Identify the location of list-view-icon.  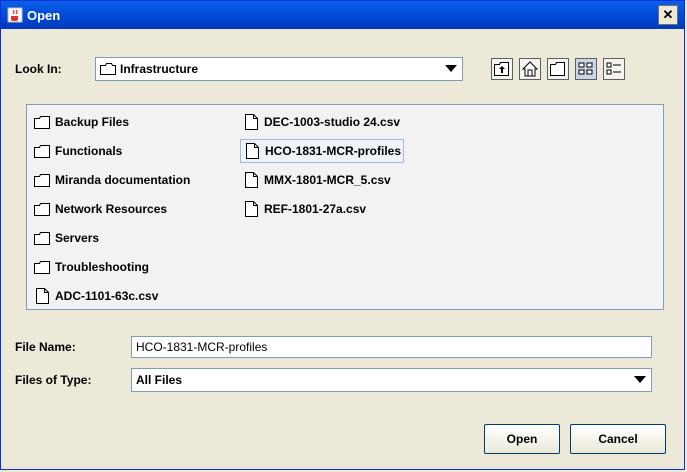
(585, 68).